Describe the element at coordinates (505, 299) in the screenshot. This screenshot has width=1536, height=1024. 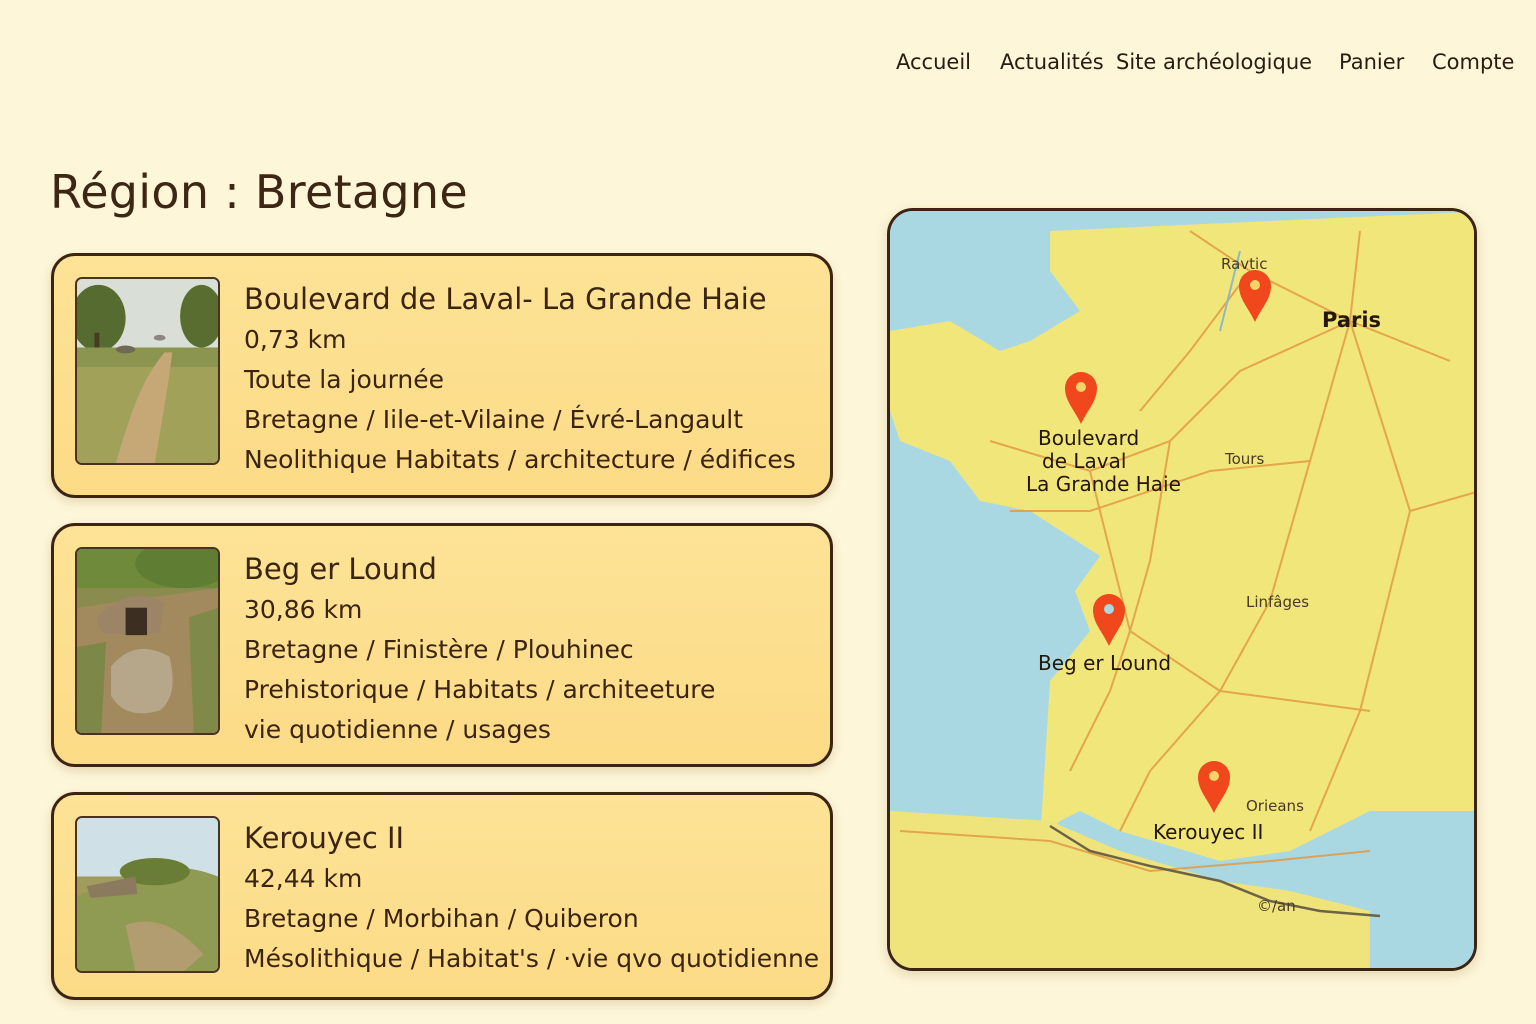
I see `site-title: Boulevard de Laval- La Grande Haie` at that location.